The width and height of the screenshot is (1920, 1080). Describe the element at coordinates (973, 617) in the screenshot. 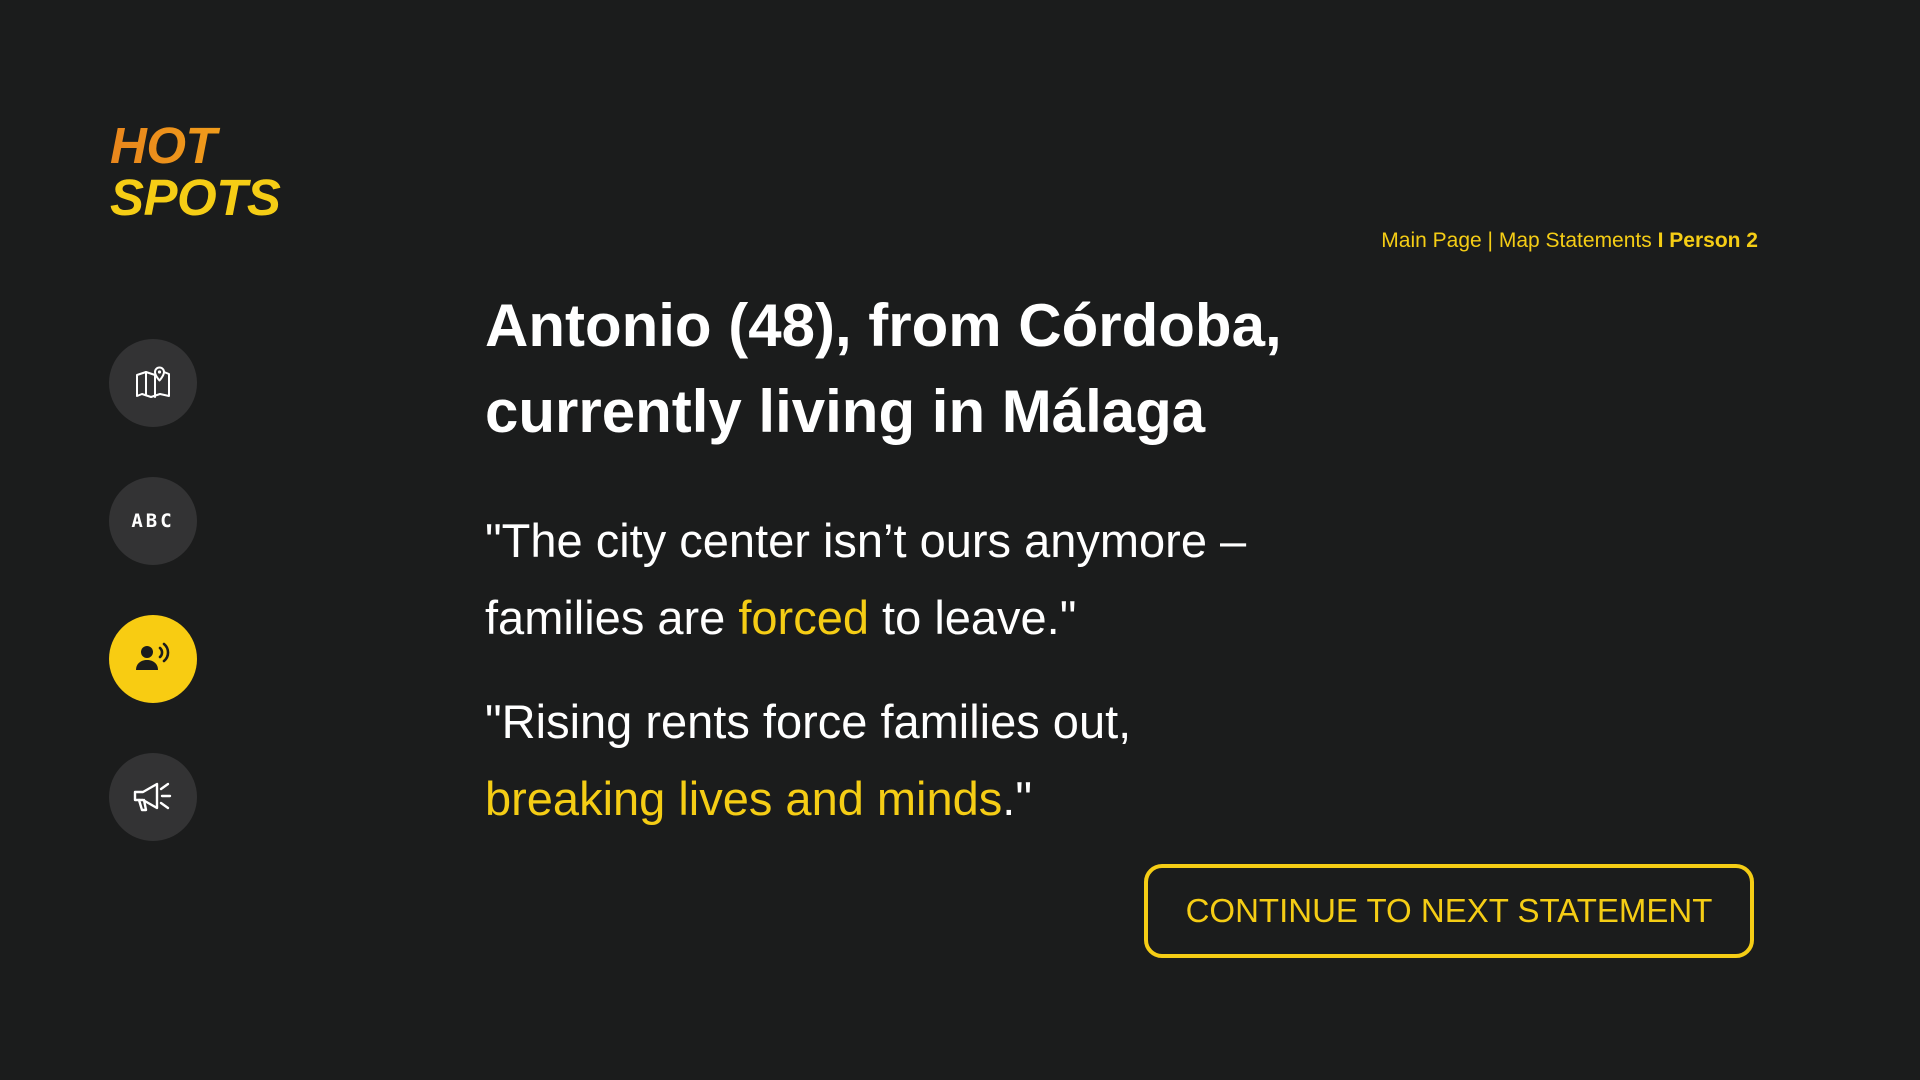

I see `quote-1-line-2-post: to leave."` at that location.